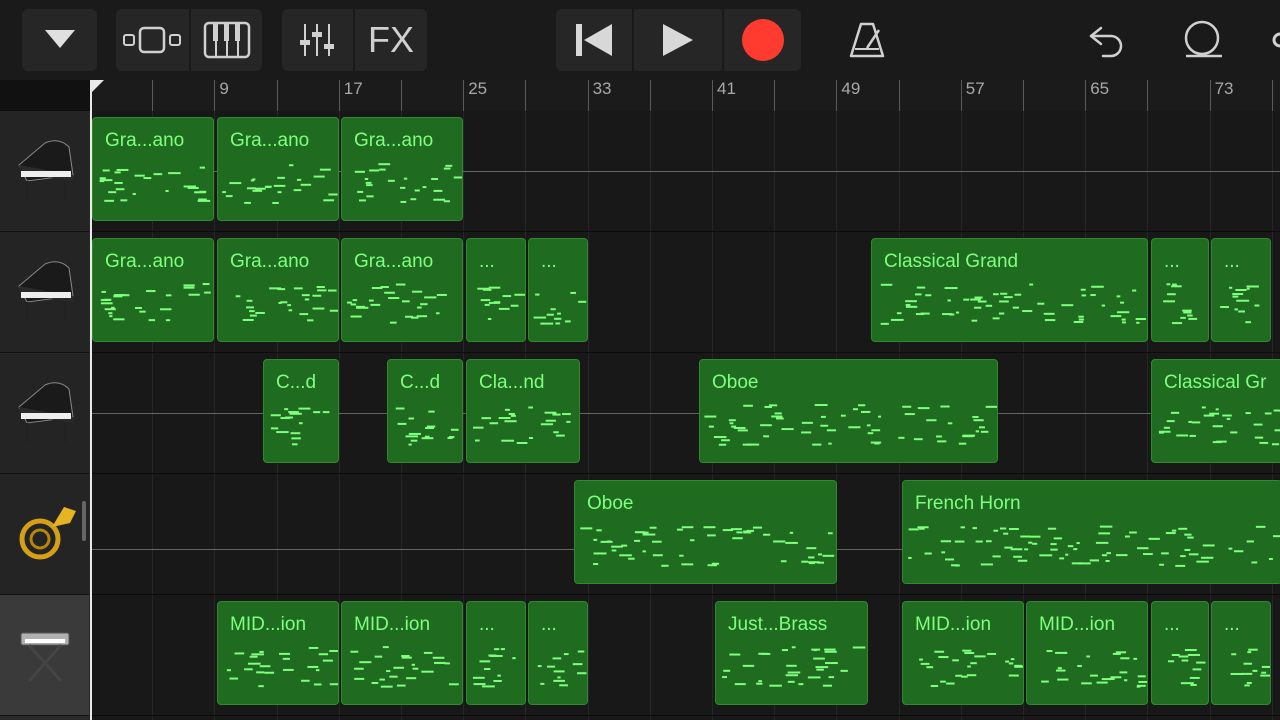 The height and width of the screenshot is (720, 1280). Describe the element at coordinates (44, 534) in the screenshot. I see `track-header-french-horn` at that location.